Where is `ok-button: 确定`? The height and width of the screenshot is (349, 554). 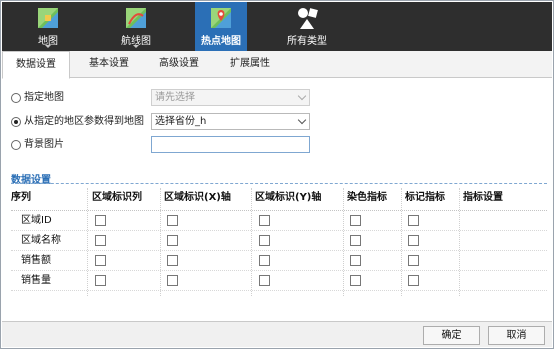
ok-button: 确定 is located at coordinates (451, 335).